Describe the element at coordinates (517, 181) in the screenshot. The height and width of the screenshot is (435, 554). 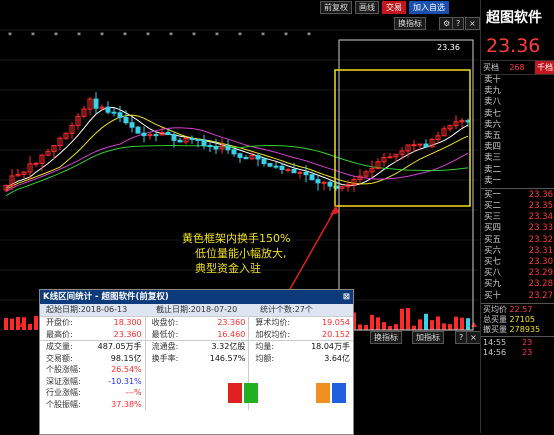
I see `sells-row: 卖一` at that location.